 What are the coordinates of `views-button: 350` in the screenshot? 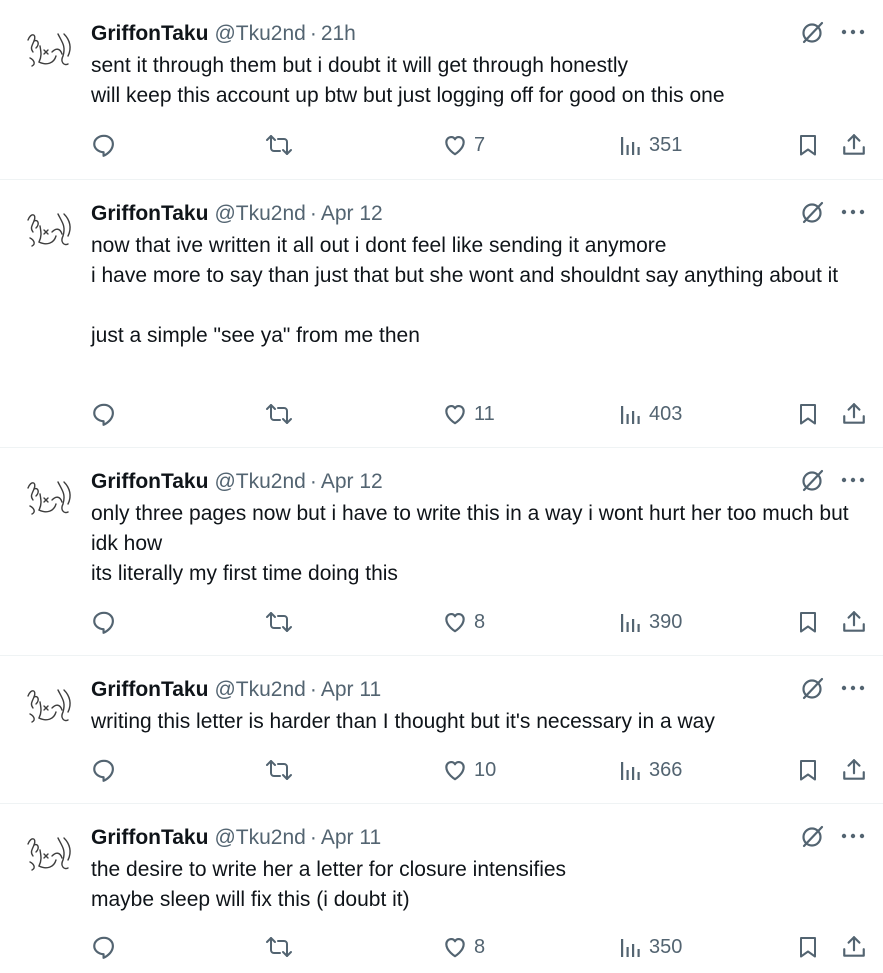 It's located at (650, 947).